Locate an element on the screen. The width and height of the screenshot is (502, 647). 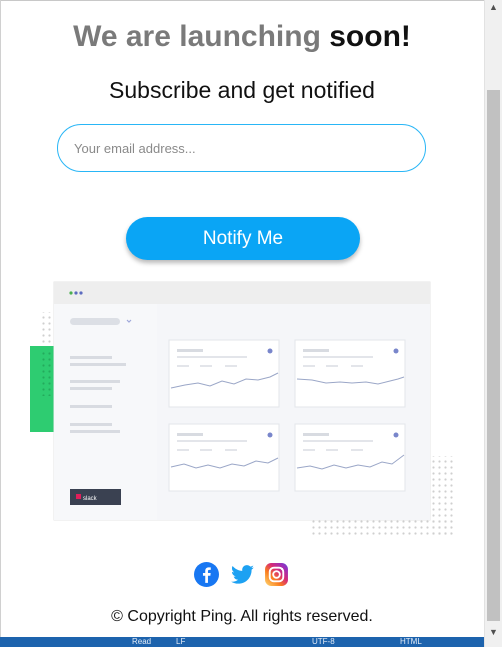
status-encoding: UTF-8 is located at coordinates (323, 641).